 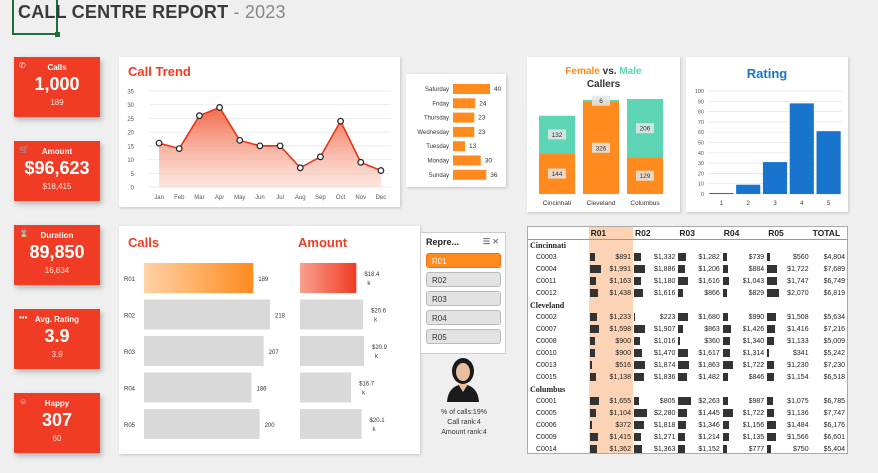 What do you see at coordinates (300, 168) in the screenshot?
I see `trend-point-aug` at bounding box center [300, 168].